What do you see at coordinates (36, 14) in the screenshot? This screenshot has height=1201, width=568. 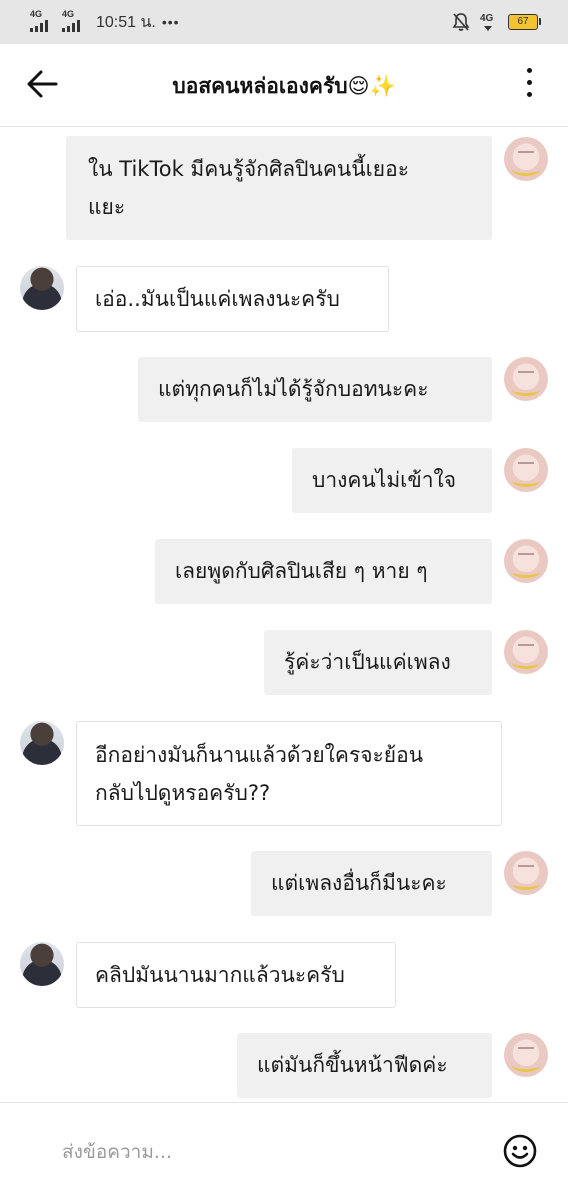 I see `signal-1-label: 4G` at bounding box center [36, 14].